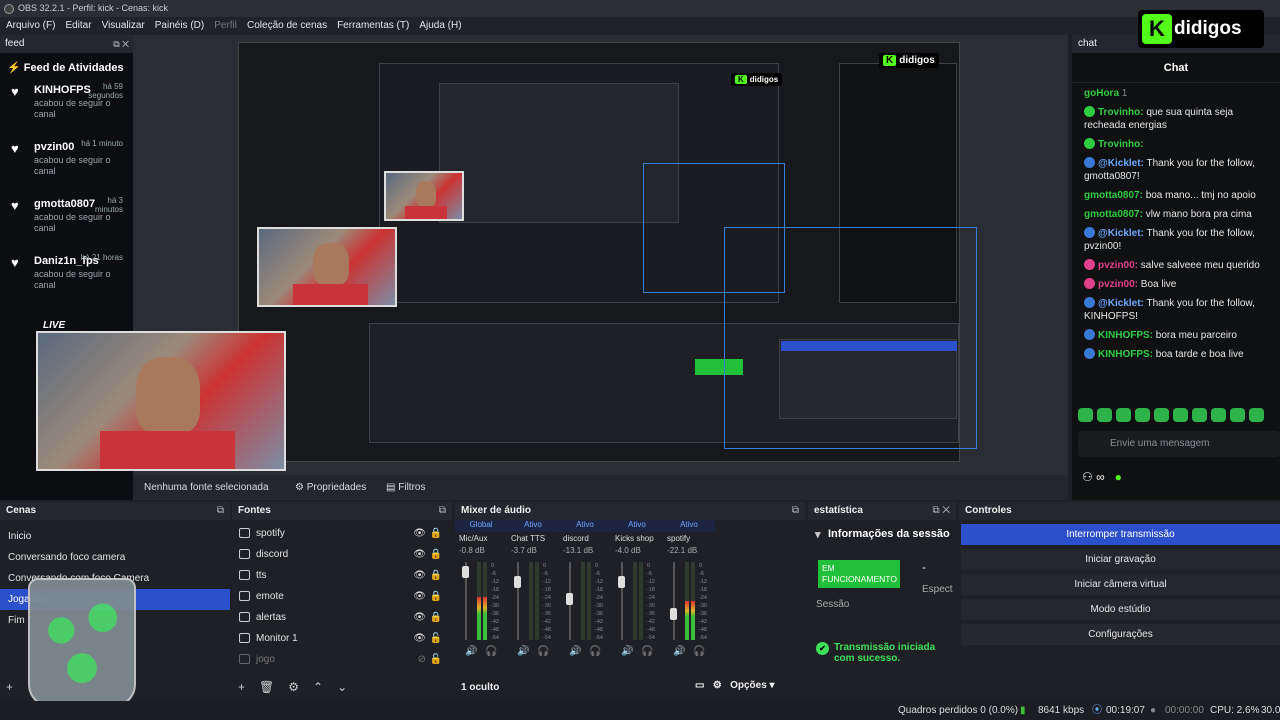 The height and width of the screenshot is (720, 1280). What do you see at coordinates (241, 687) in the screenshot?
I see `add-source-button: +` at bounding box center [241, 687].